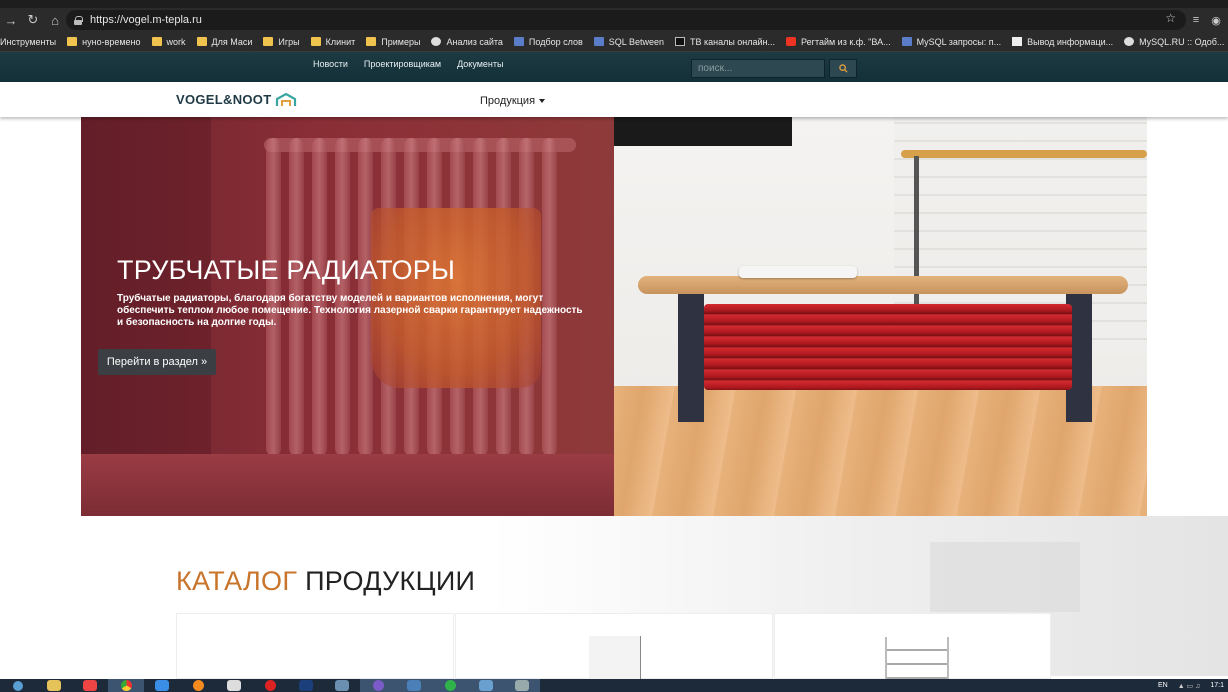  I want to click on bookmark-item: work, so click(168, 41).